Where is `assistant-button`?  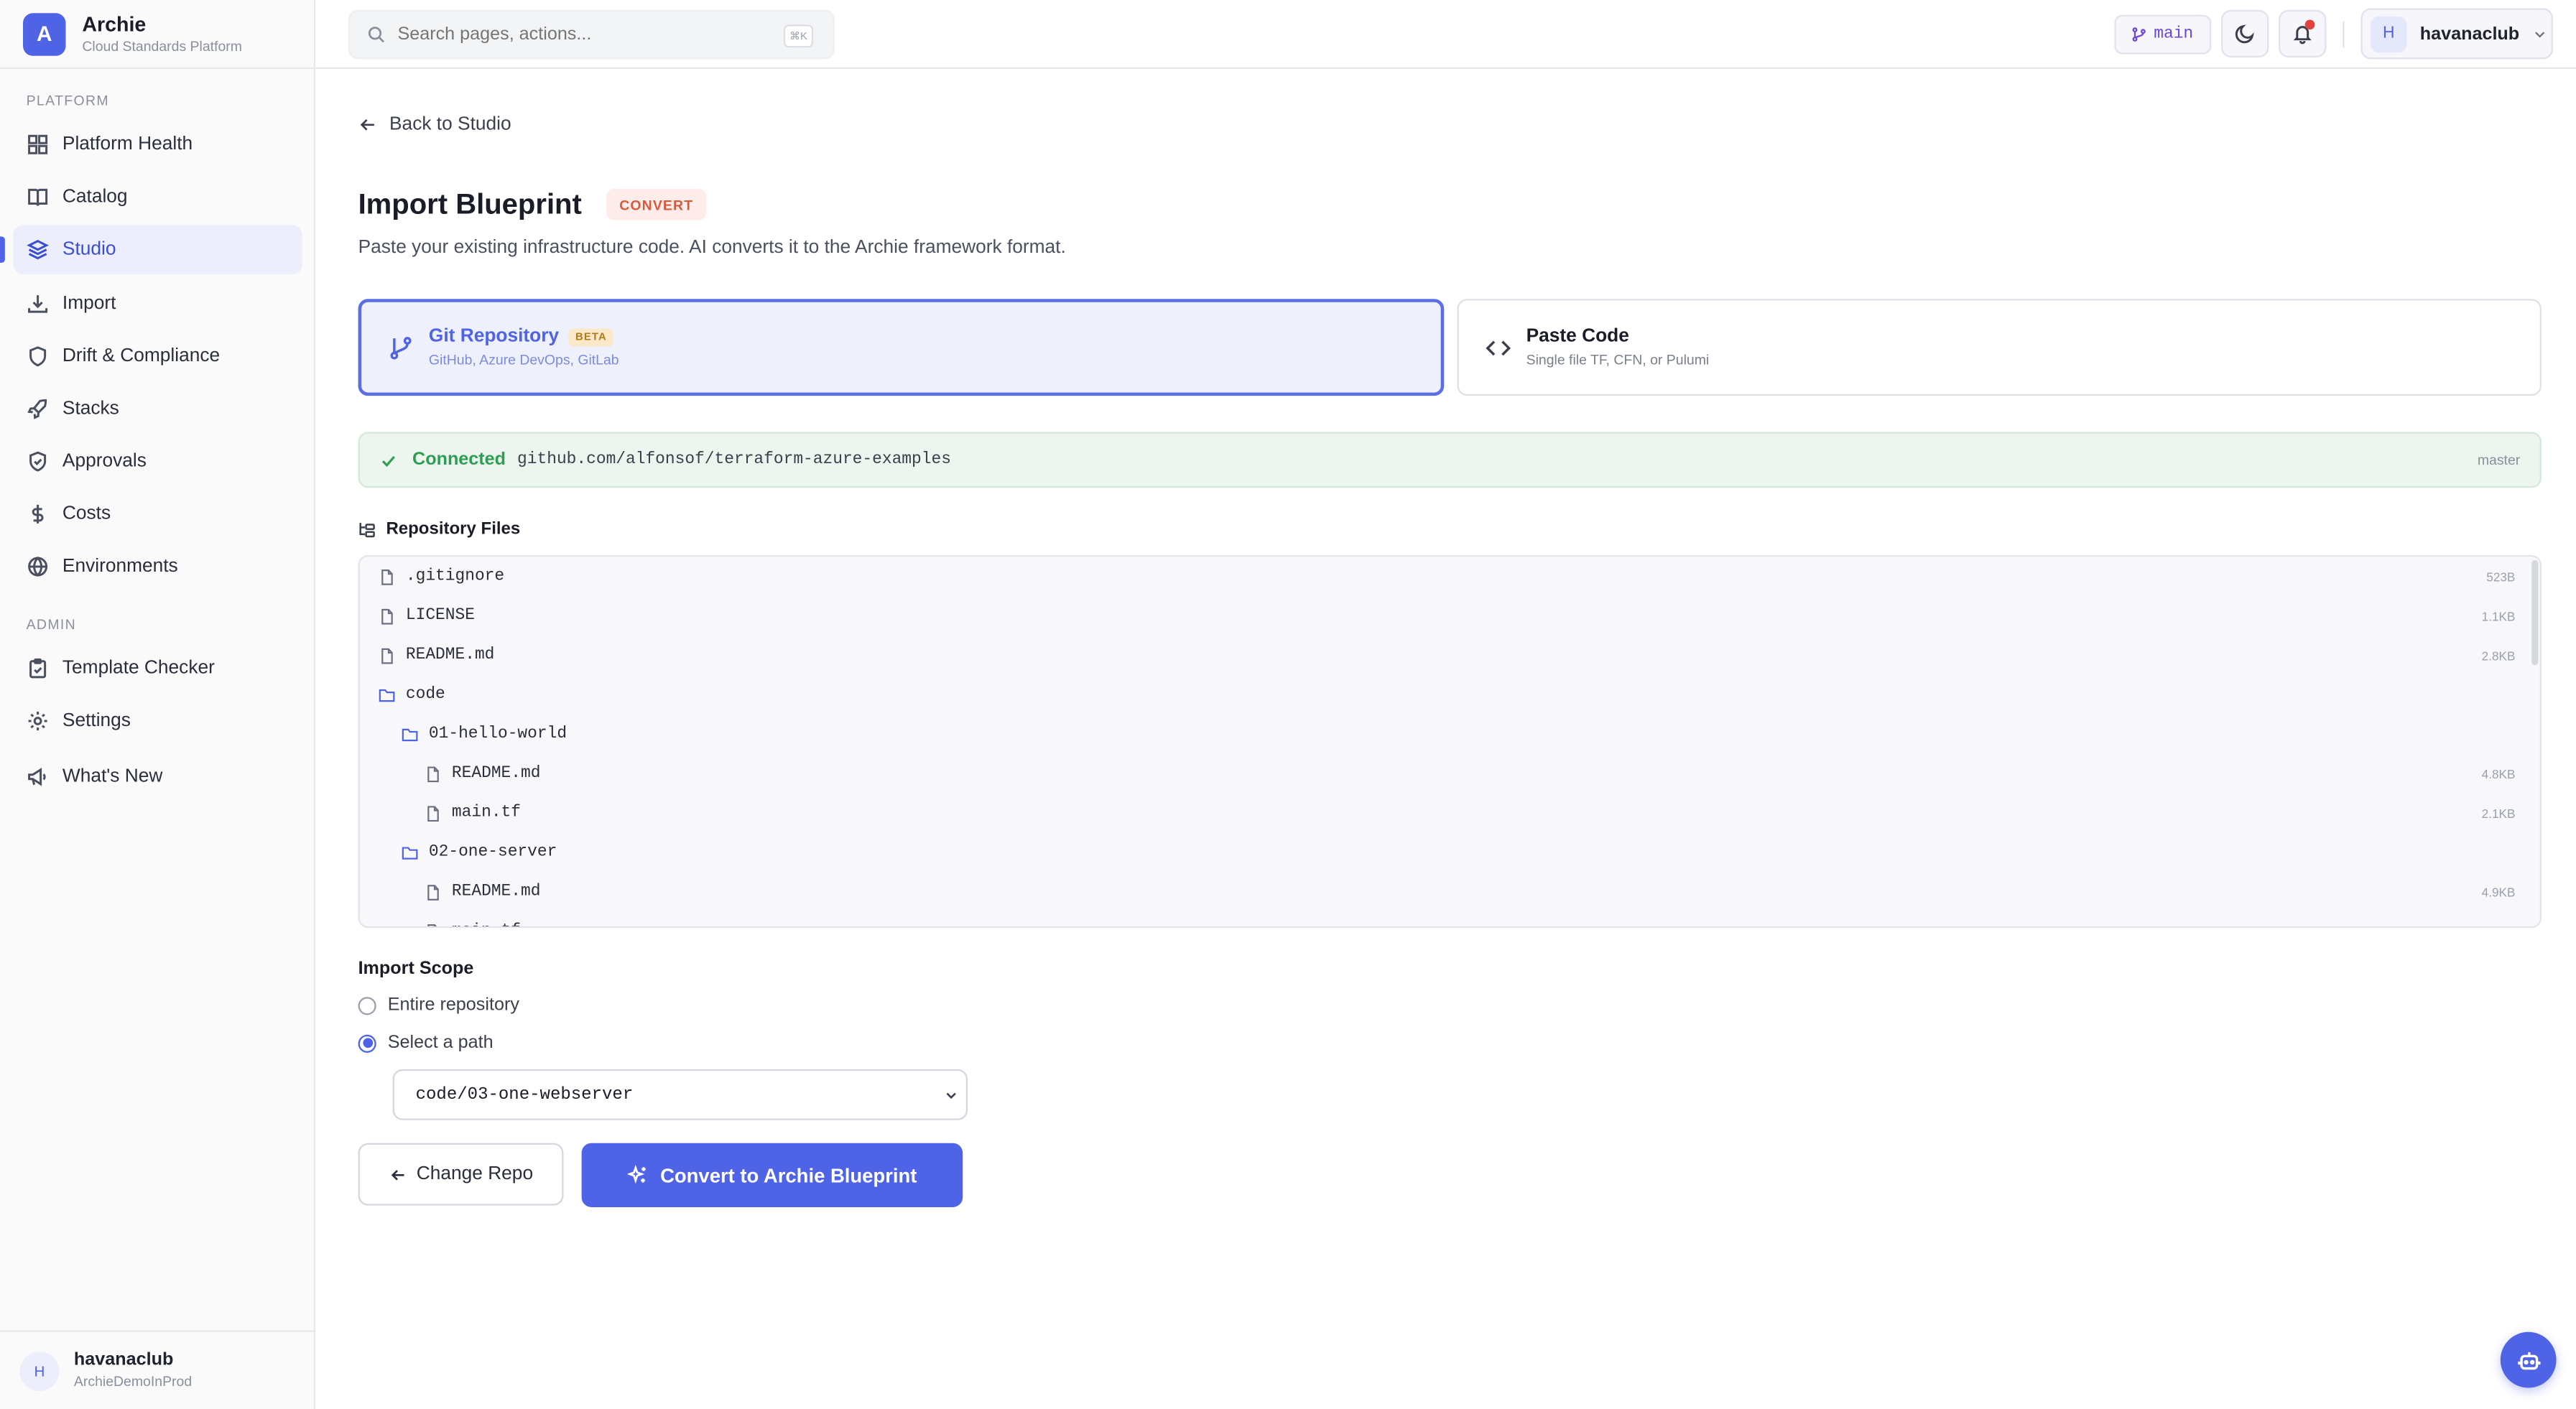
assistant-button is located at coordinates (2528, 1359).